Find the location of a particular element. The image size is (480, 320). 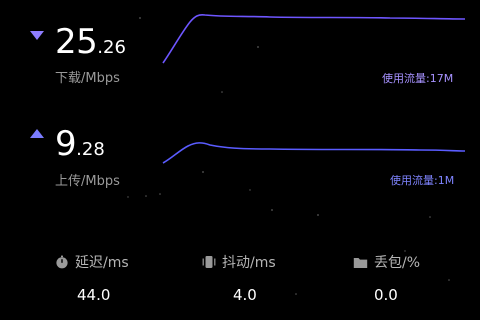

download-graph-line is located at coordinates (314, 38).